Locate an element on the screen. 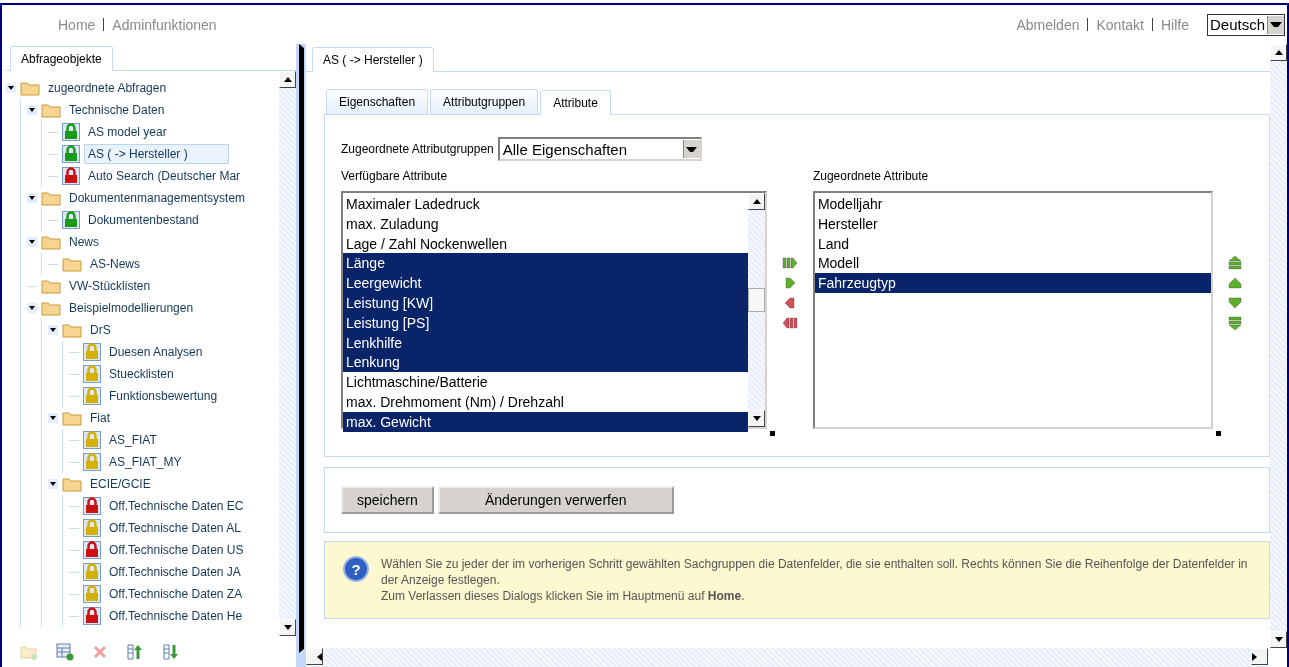 This screenshot has width=1289, height=667. list-item: max. Drehmoment (Nm) / Drehzahl is located at coordinates (545, 401).